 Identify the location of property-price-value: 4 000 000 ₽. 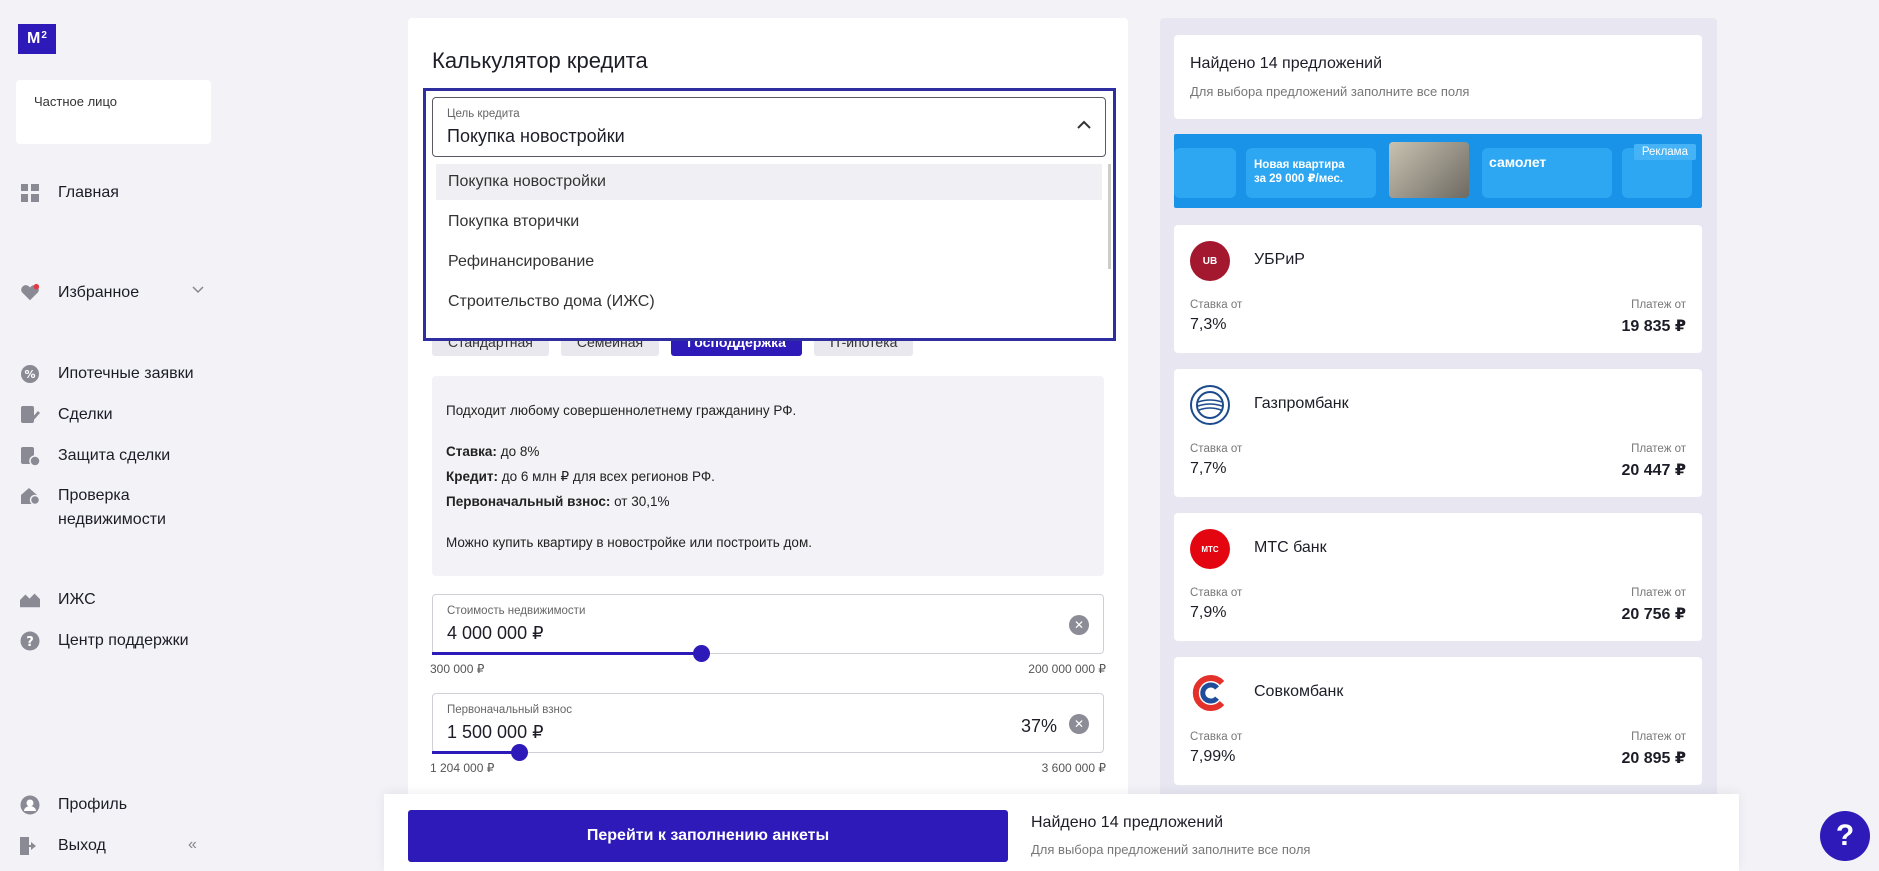
(495, 633).